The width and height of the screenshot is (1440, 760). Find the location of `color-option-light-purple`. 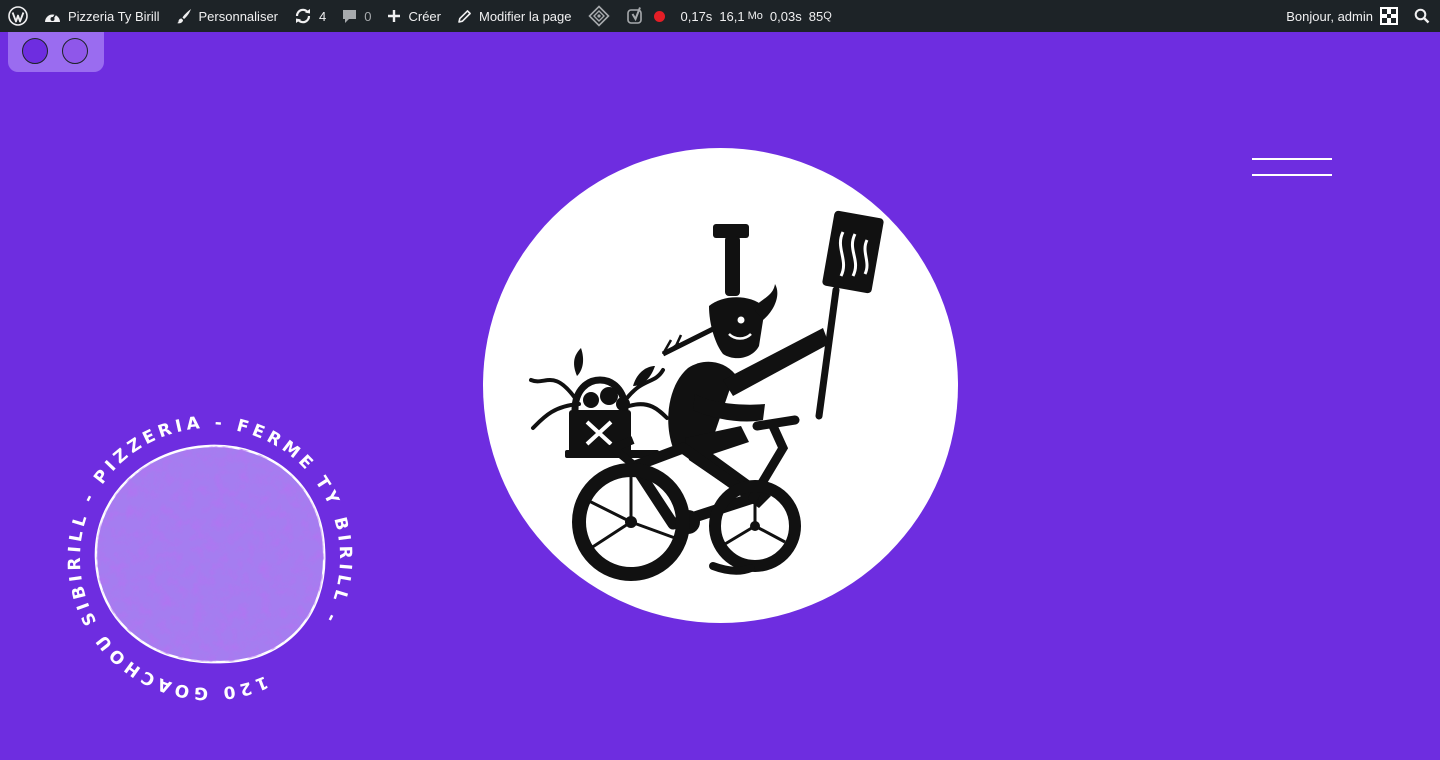

color-option-light-purple is located at coordinates (75, 51).